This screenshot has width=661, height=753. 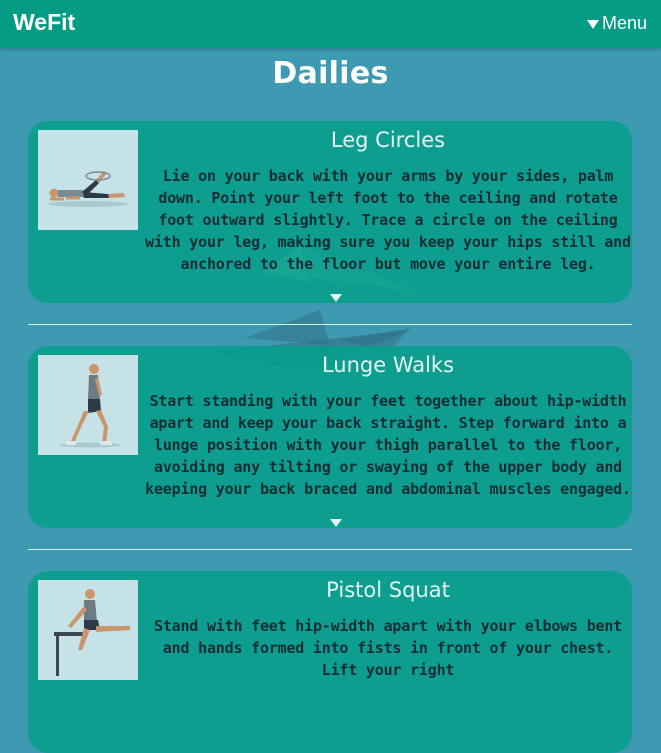 I want to click on caret-down-icon, so click(x=592, y=24).